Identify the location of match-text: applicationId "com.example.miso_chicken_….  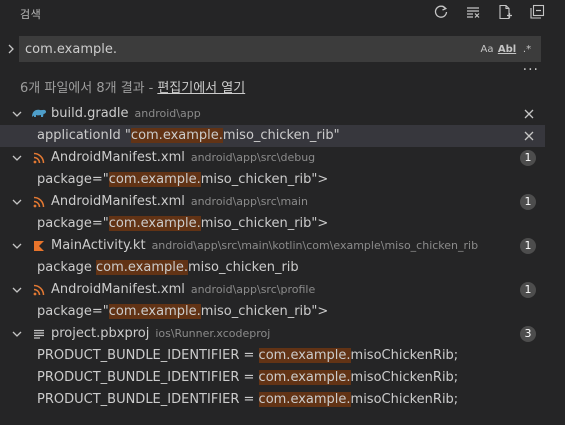
(188, 136).